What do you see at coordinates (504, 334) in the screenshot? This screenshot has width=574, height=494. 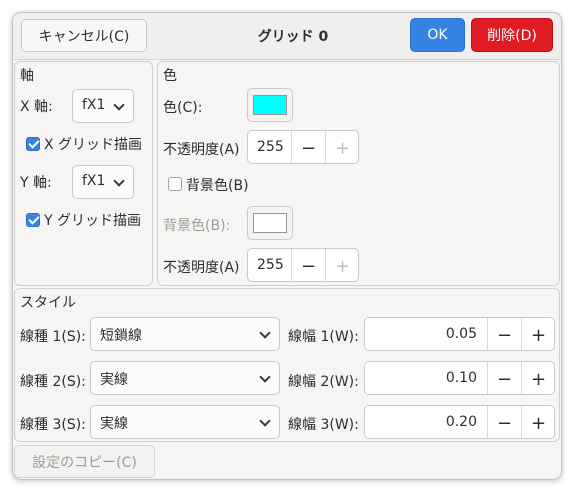 I see `line-width-1-decrease-button: −` at bounding box center [504, 334].